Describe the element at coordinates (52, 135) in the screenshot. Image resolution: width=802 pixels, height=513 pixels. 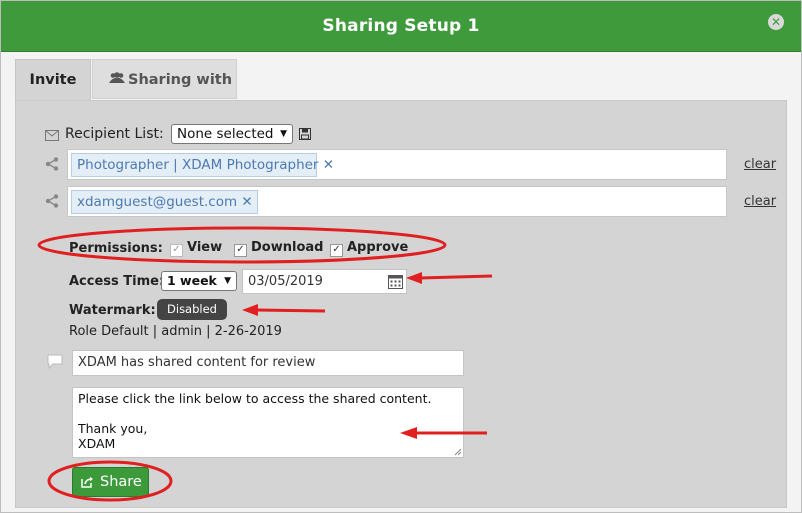
I see `envelope-icon` at that location.